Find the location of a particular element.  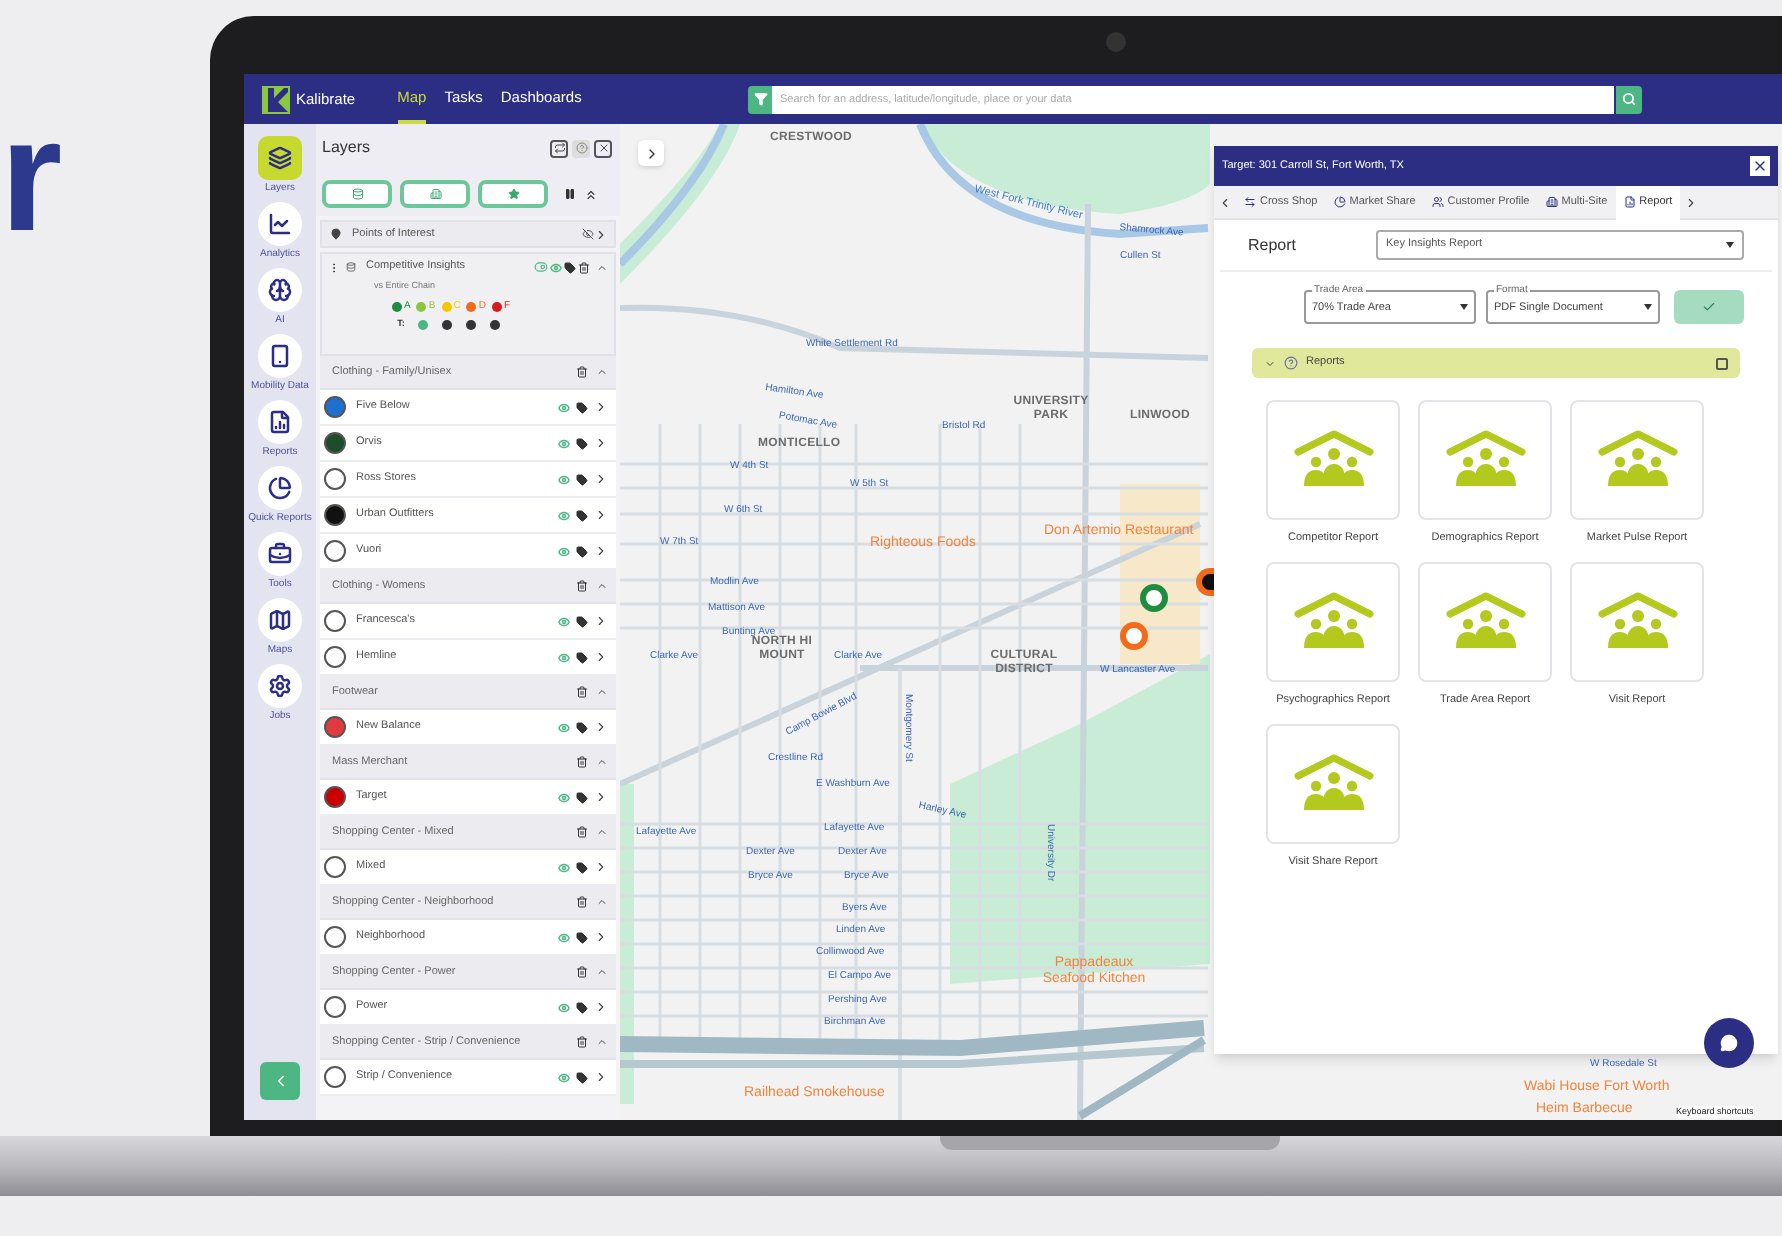

check-icon is located at coordinates (1709, 307).